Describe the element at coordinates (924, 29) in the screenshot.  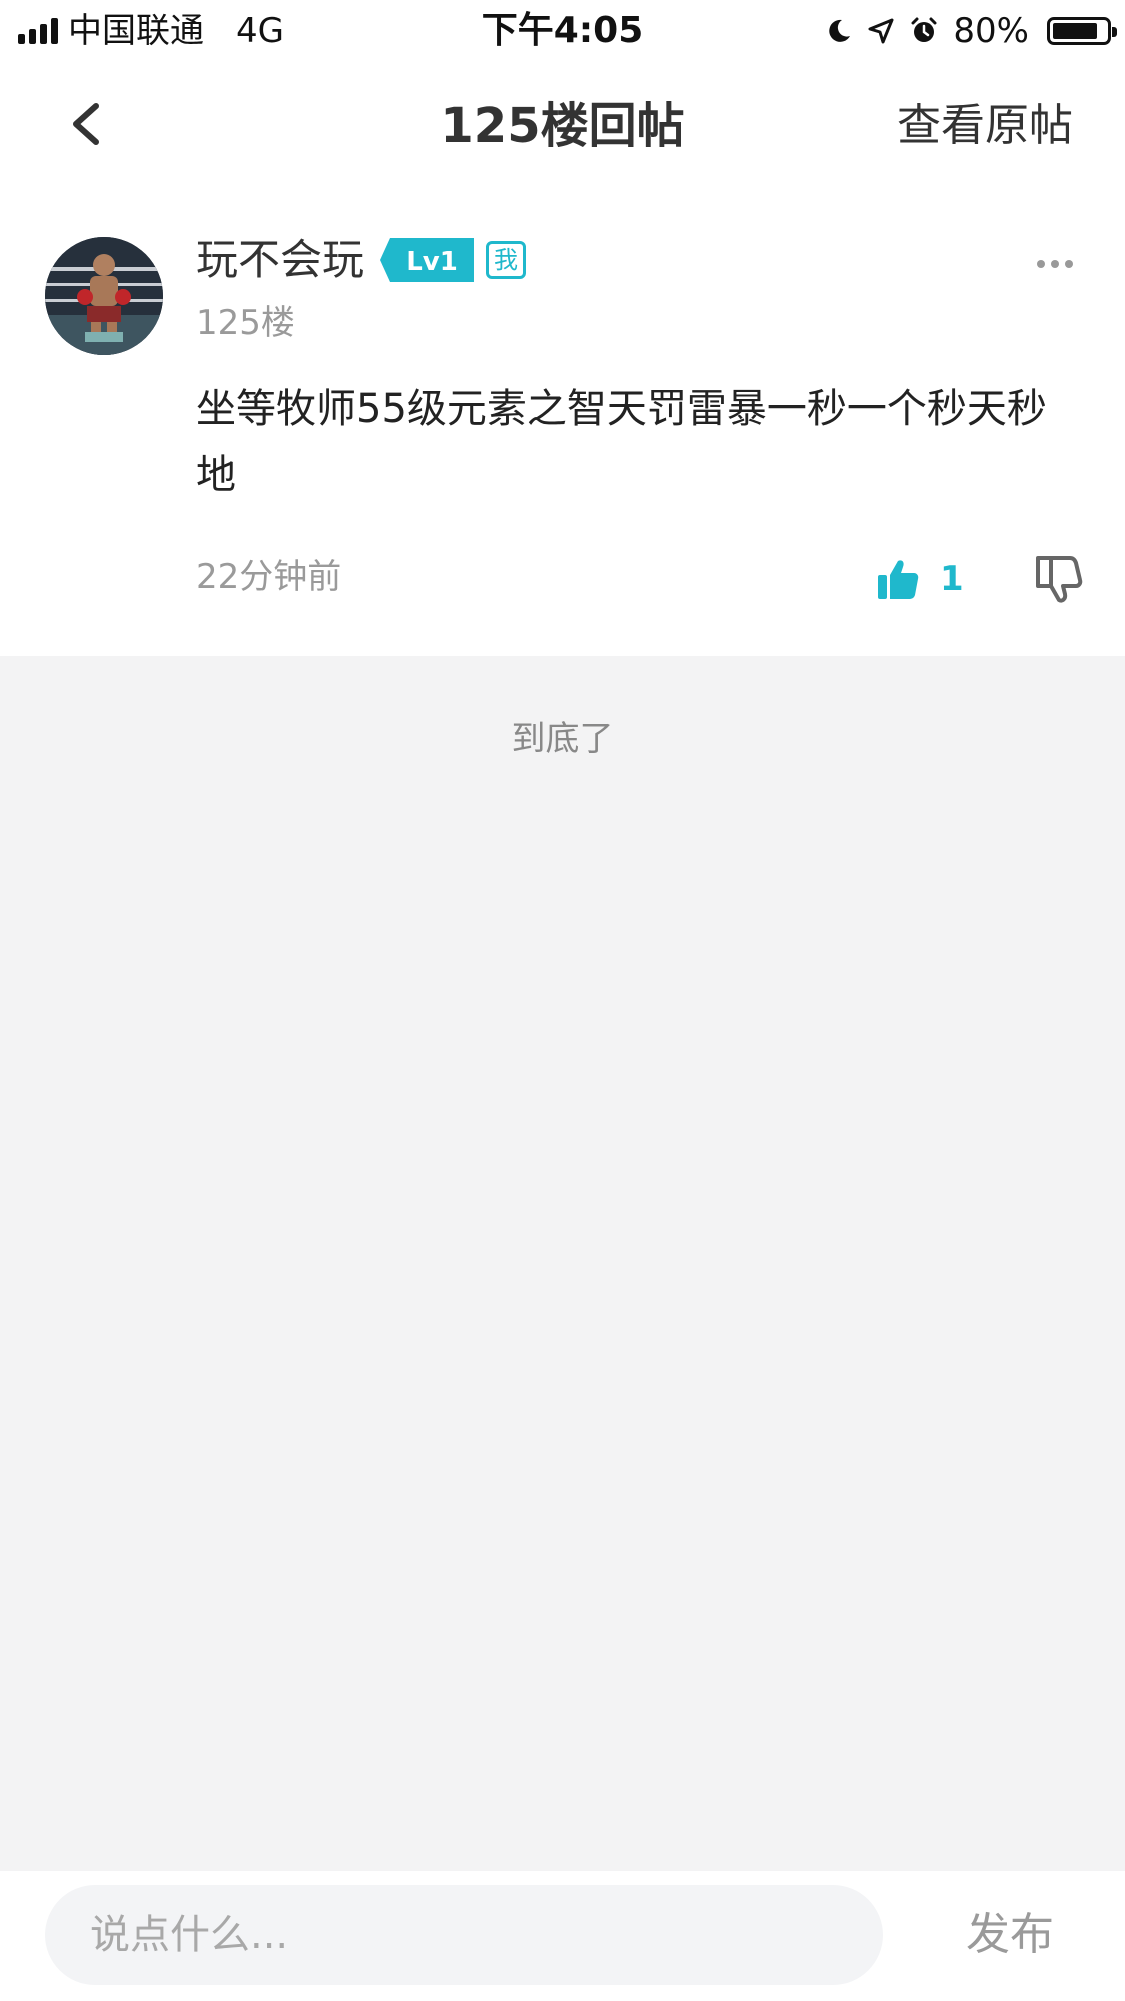
I see `alarm-icon` at that location.